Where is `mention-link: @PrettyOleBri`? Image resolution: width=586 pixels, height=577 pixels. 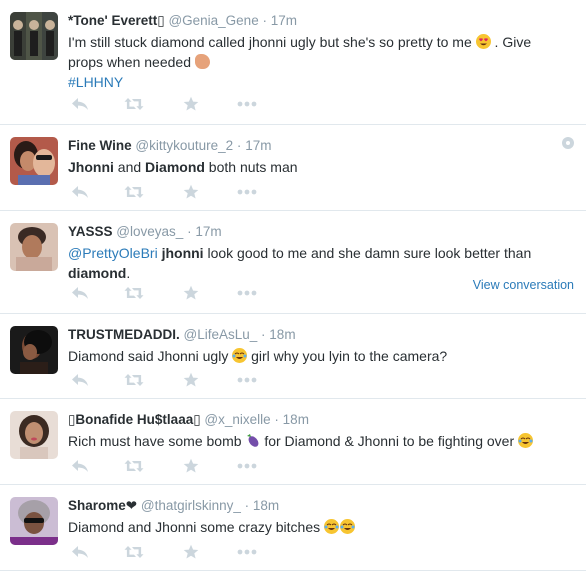
mention-link: @PrettyOleBri is located at coordinates (113, 253).